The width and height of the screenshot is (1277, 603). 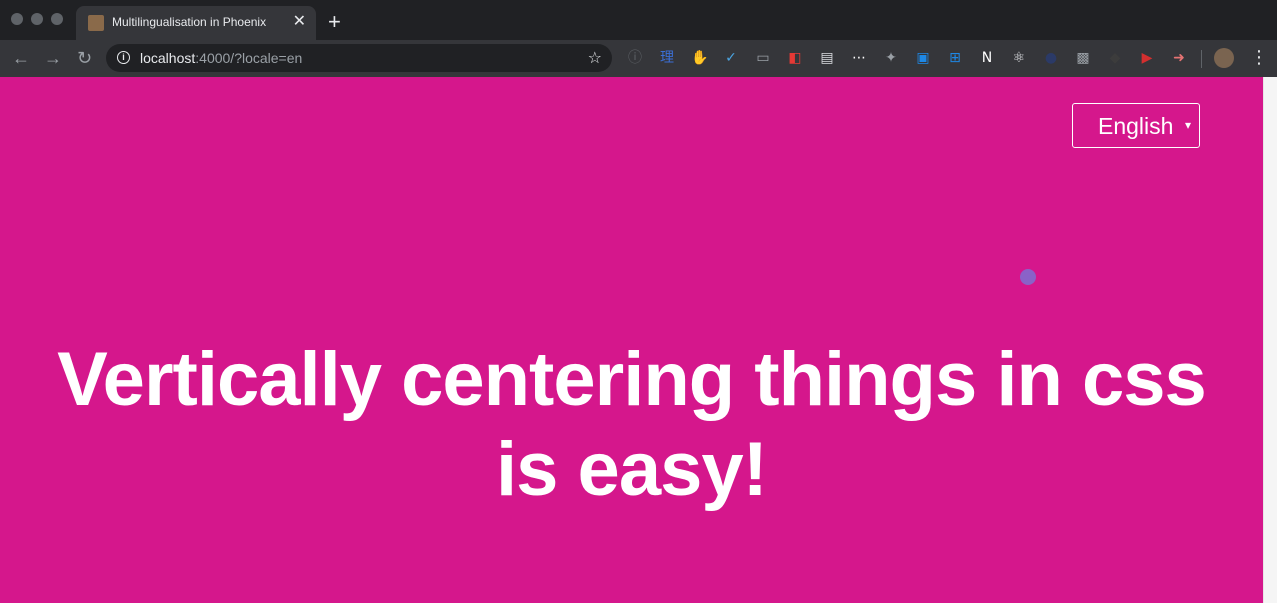 I want to click on headline-line-2: is easy!, so click(x=632, y=469).